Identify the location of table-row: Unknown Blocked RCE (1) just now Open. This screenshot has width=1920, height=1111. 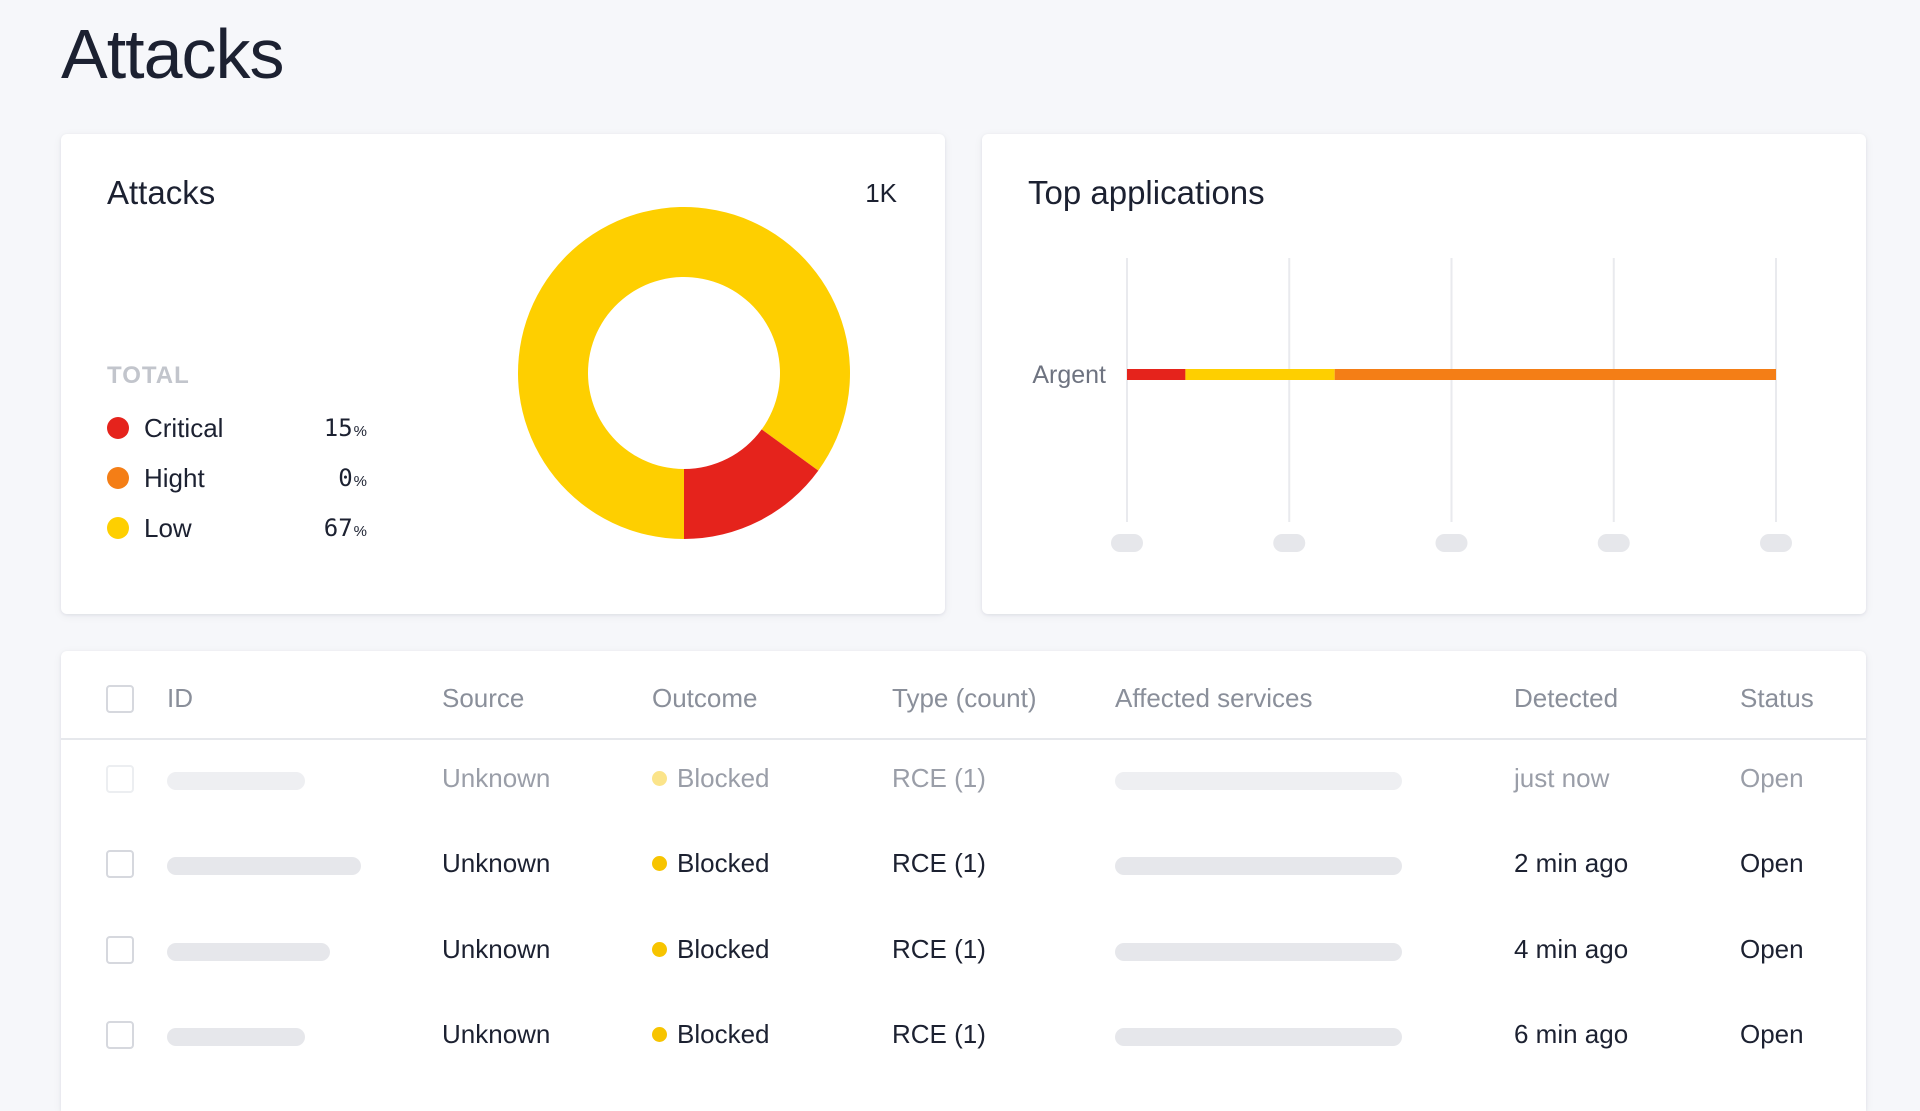
(963, 782).